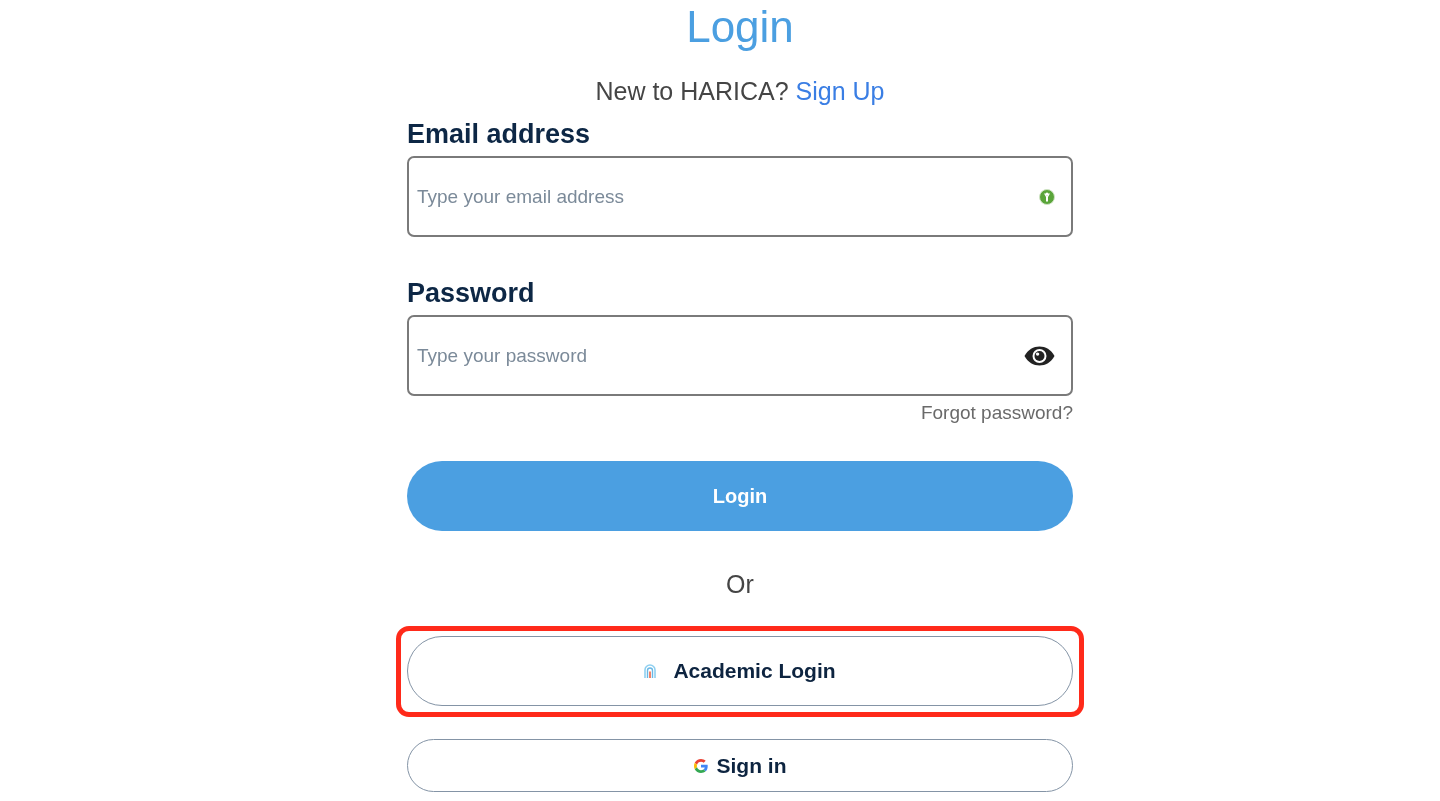 The image size is (1440, 801). I want to click on password-field: Type your password, so click(740, 355).